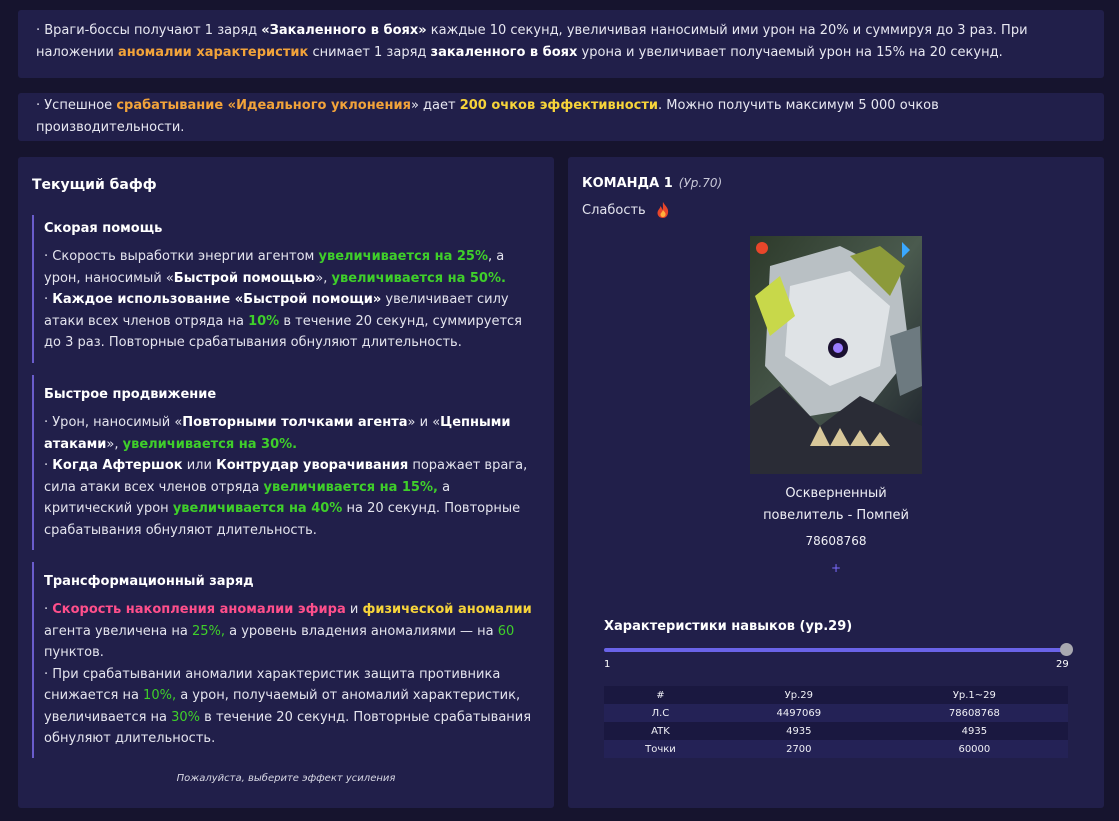 The height and width of the screenshot is (821, 1119). What do you see at coordinates (700, 183) in the screenshot?
I see `team-level: (Ур.70)` at bounding box center [700, 183].